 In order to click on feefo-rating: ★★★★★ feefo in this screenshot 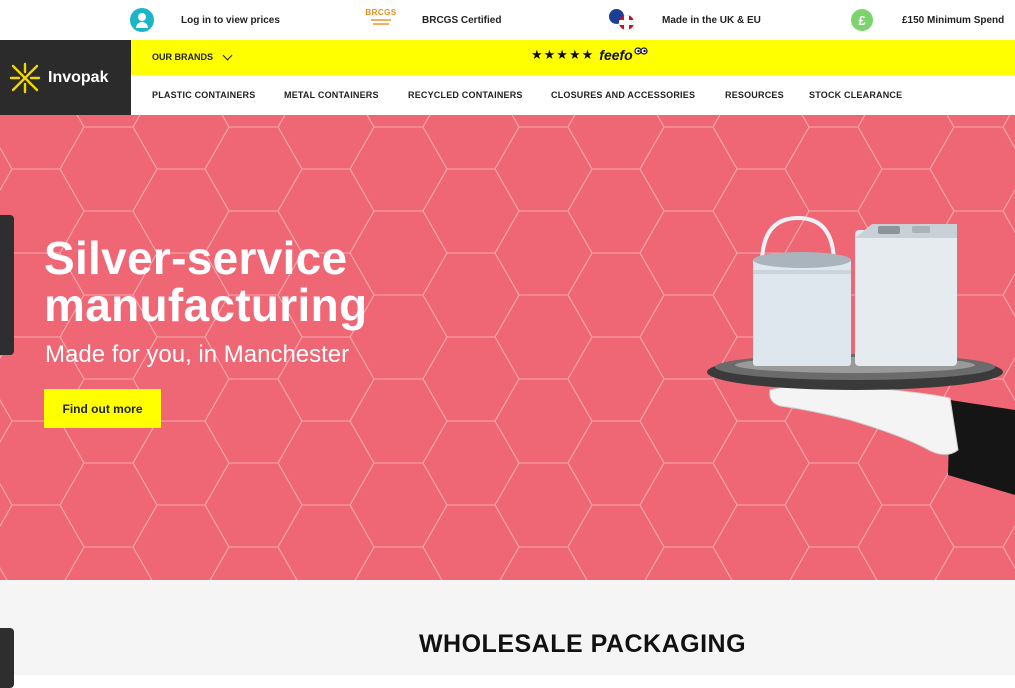, I will do `click(589, 55)`.